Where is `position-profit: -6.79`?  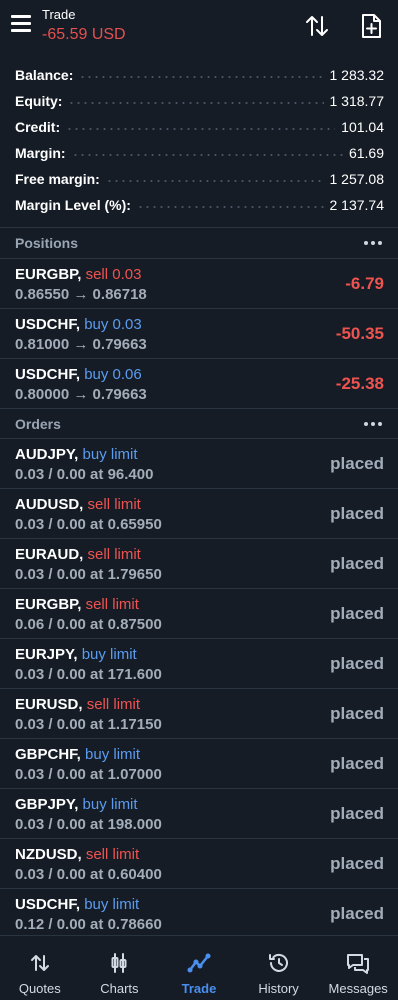 position-profit: -6.79 is located at coordinates (364, 283).